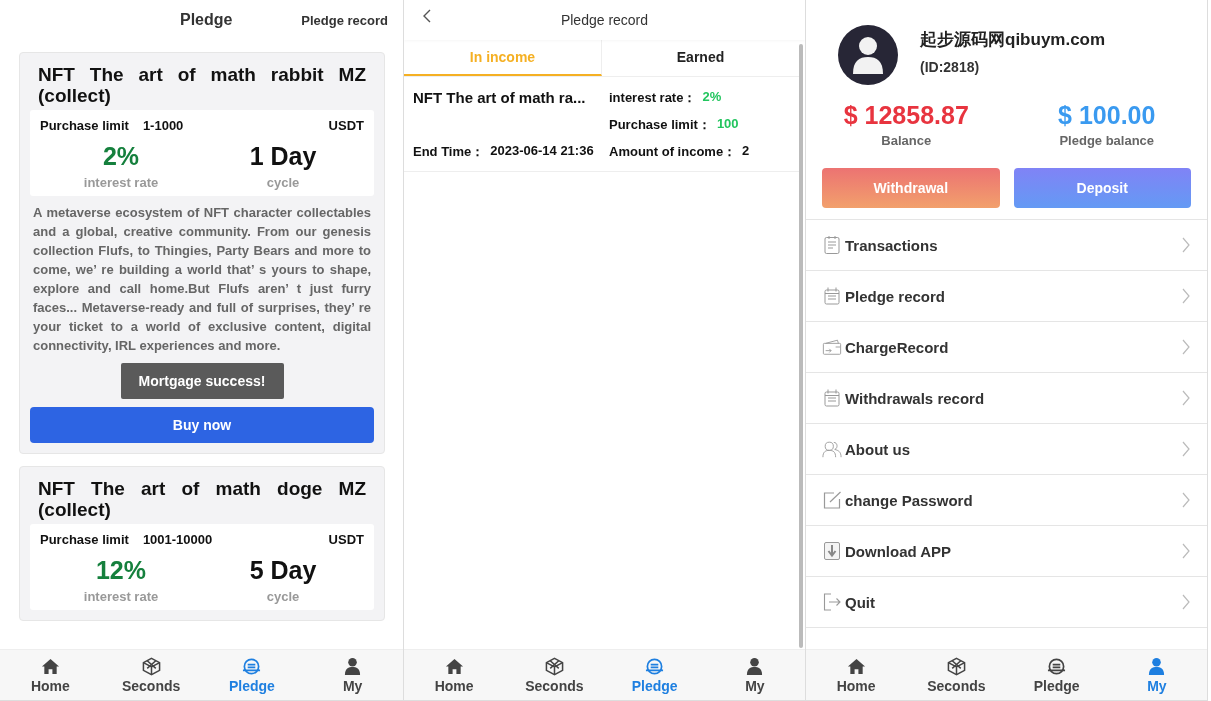 This screenshot has height=701, width=1211. I want to click on page-title: Pledge, so click(206, 20).